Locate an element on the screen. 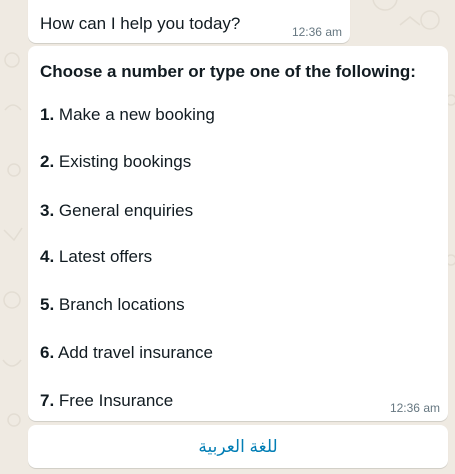  menu-item-number: 5. is located at coordinates (47, 304).